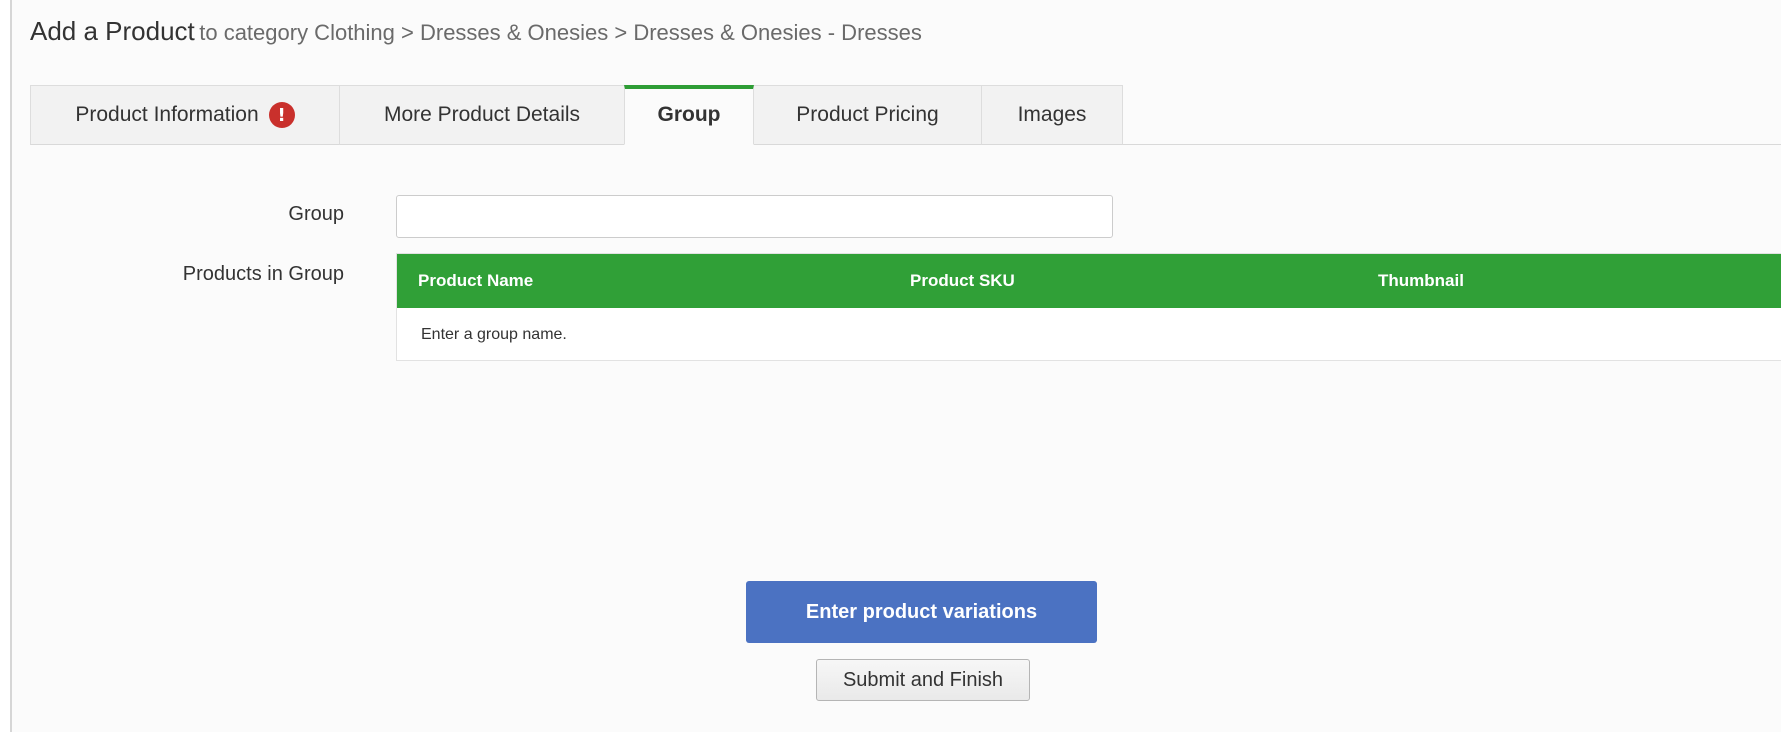 The image size is (1781, 732). Describe the element at coordinates (281, 115) in the screenshot. I see `exclamation-alert-icon: !` at that location.